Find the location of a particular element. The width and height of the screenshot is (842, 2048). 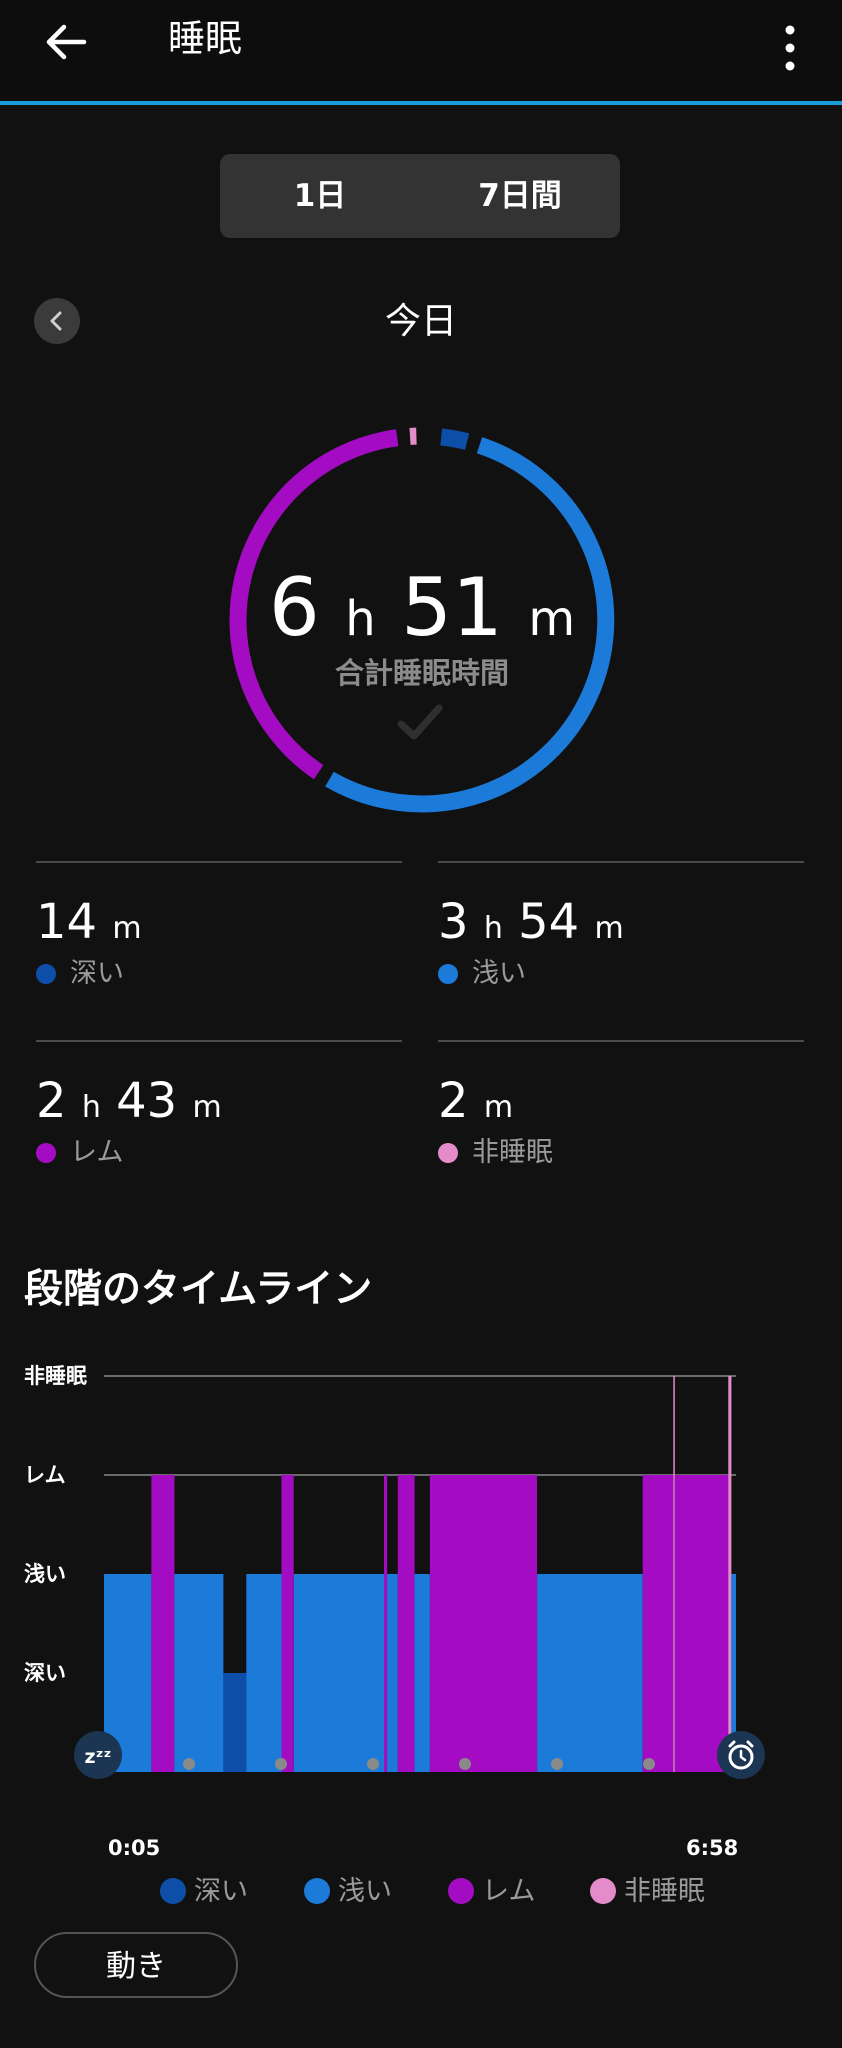

deep-sleep-label: 深い is located at coordinates (80, 974).